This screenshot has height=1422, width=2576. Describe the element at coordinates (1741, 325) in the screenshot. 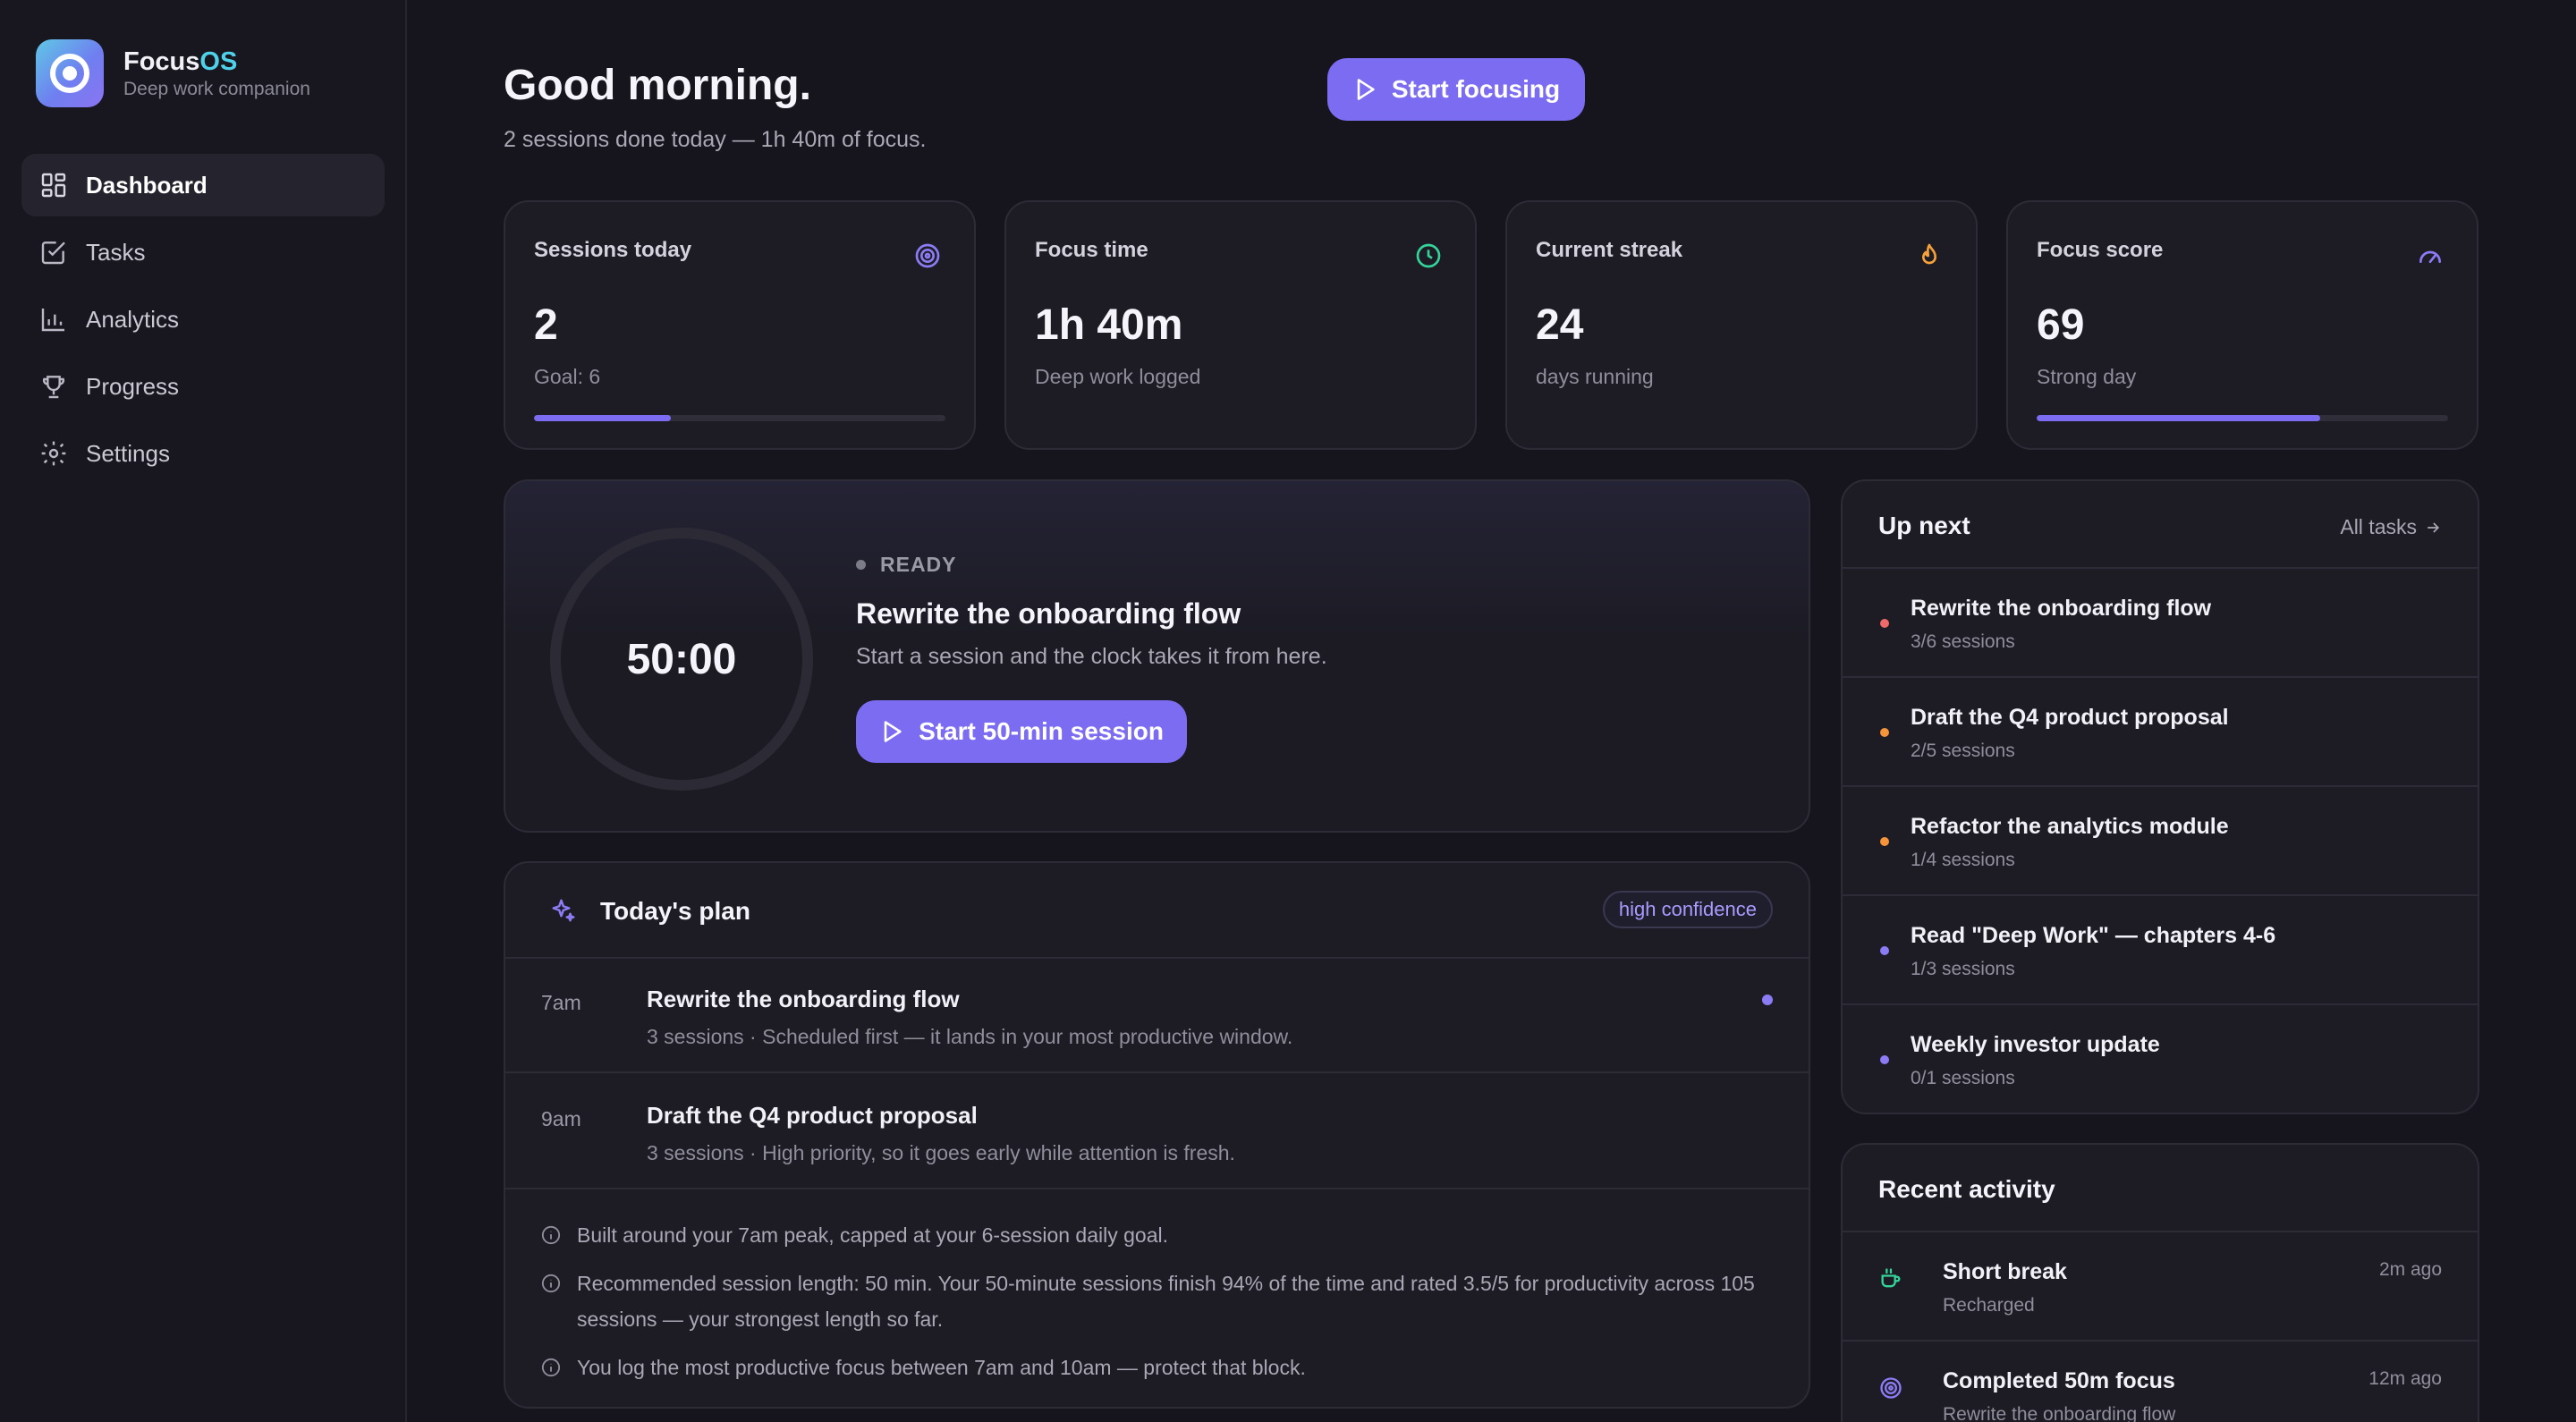

I see `stat-card-streak: Current streak 24 days running` at that location.